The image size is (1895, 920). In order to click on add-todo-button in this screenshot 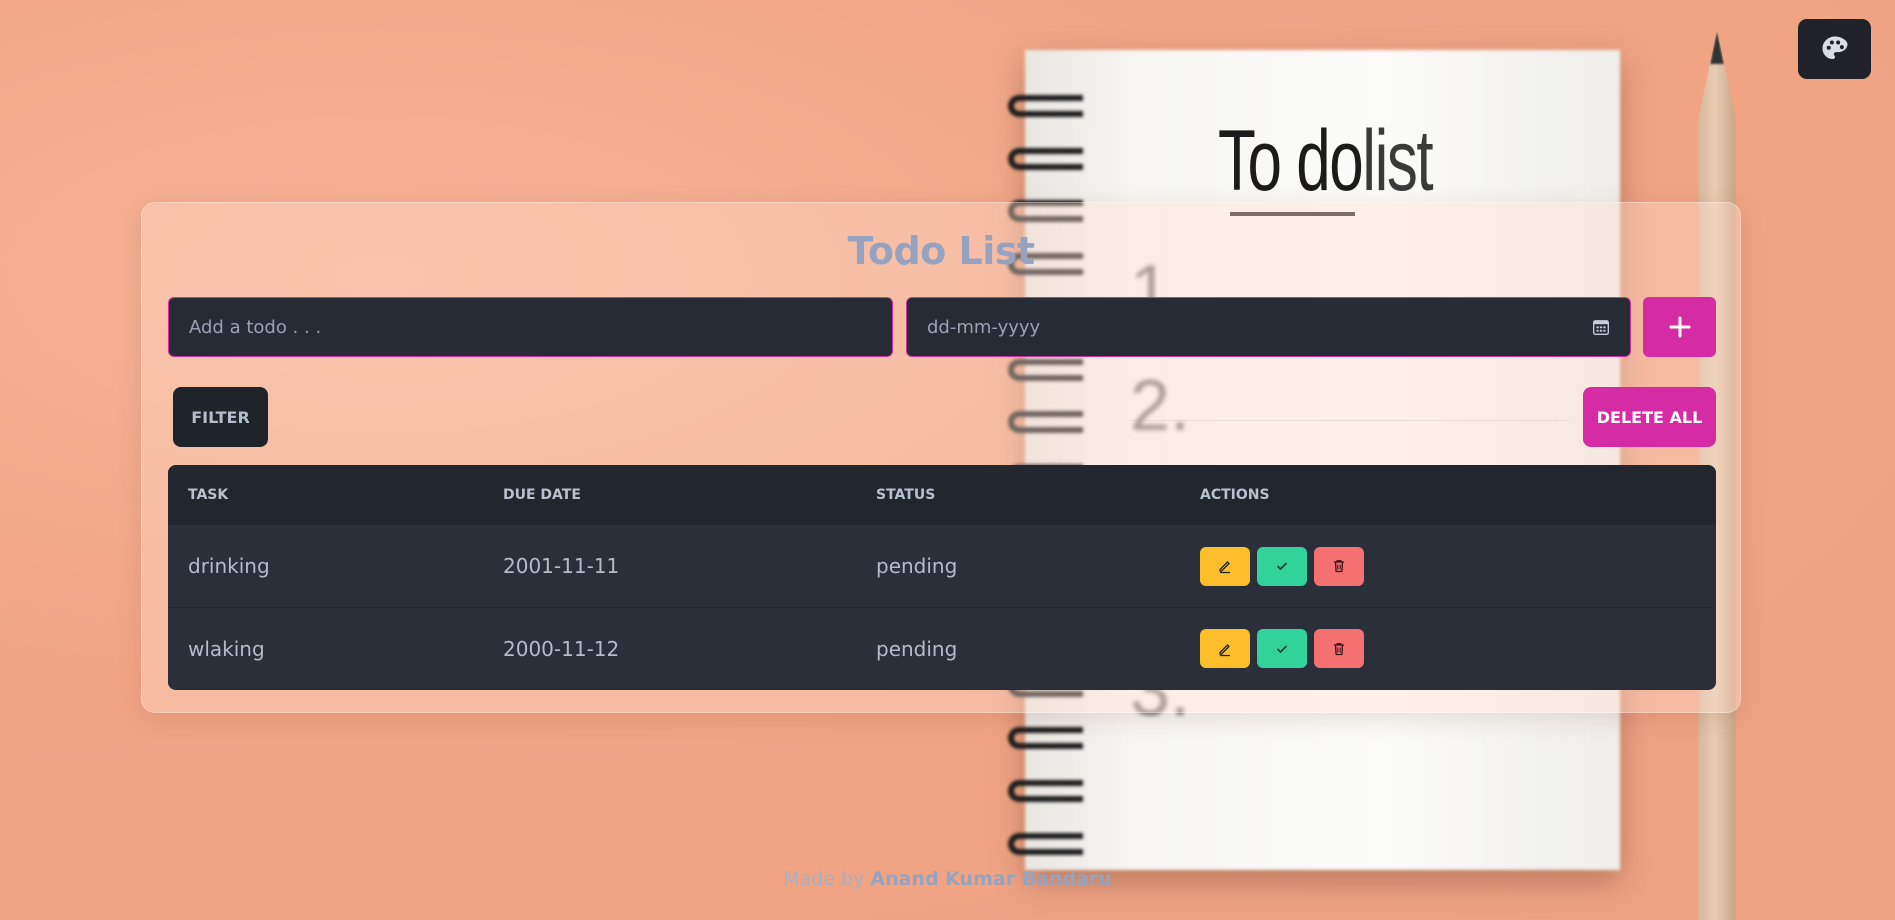, I will do `click(1679, 327)`.